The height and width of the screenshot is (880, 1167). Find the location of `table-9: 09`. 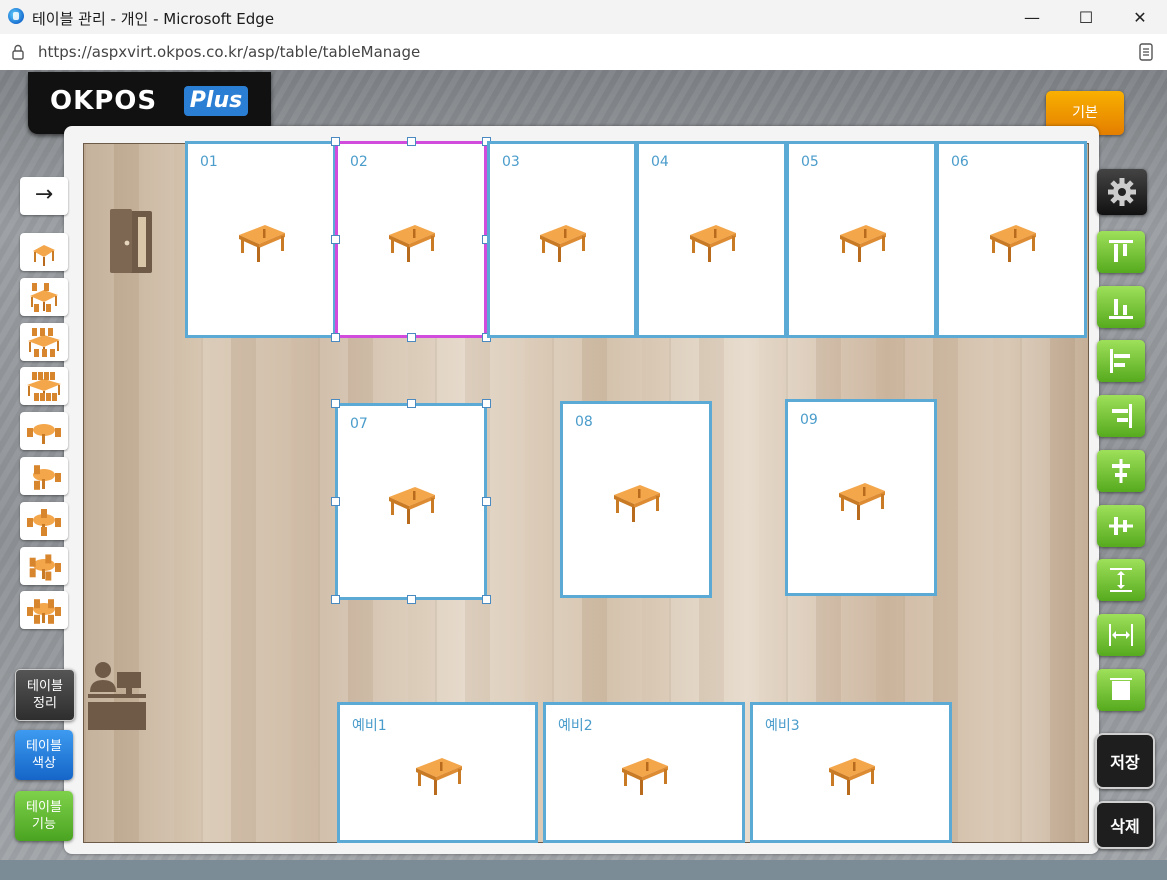

table-9: 09 is located at coordinates (861, 497).